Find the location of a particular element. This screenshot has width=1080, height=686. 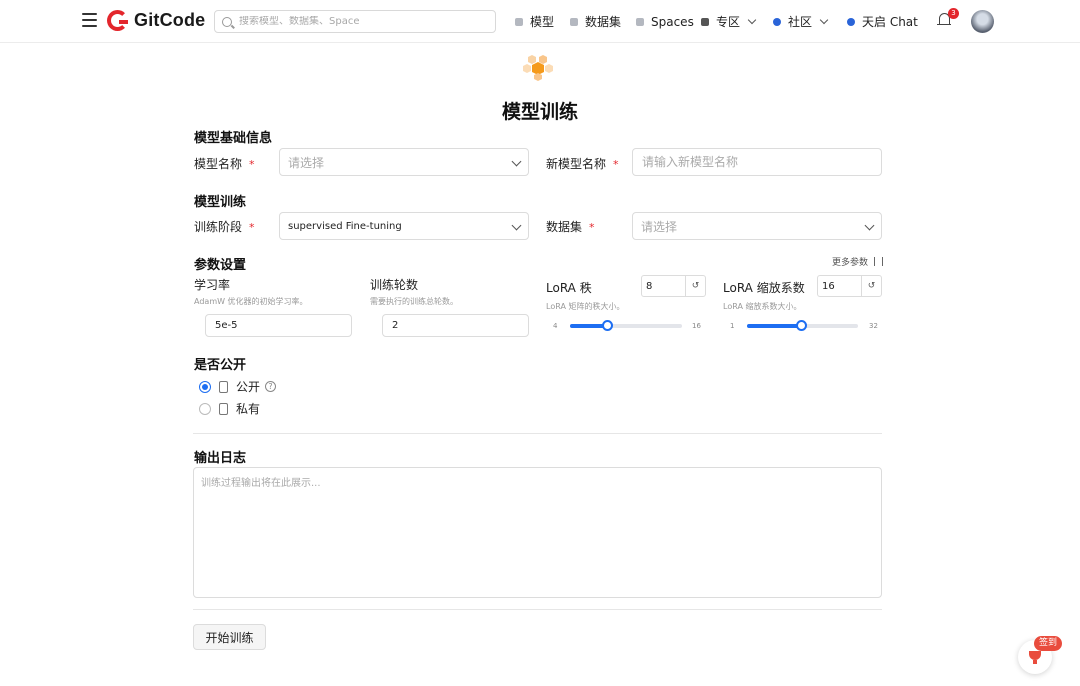

spaces-icon is located at coordinates (640, 21).